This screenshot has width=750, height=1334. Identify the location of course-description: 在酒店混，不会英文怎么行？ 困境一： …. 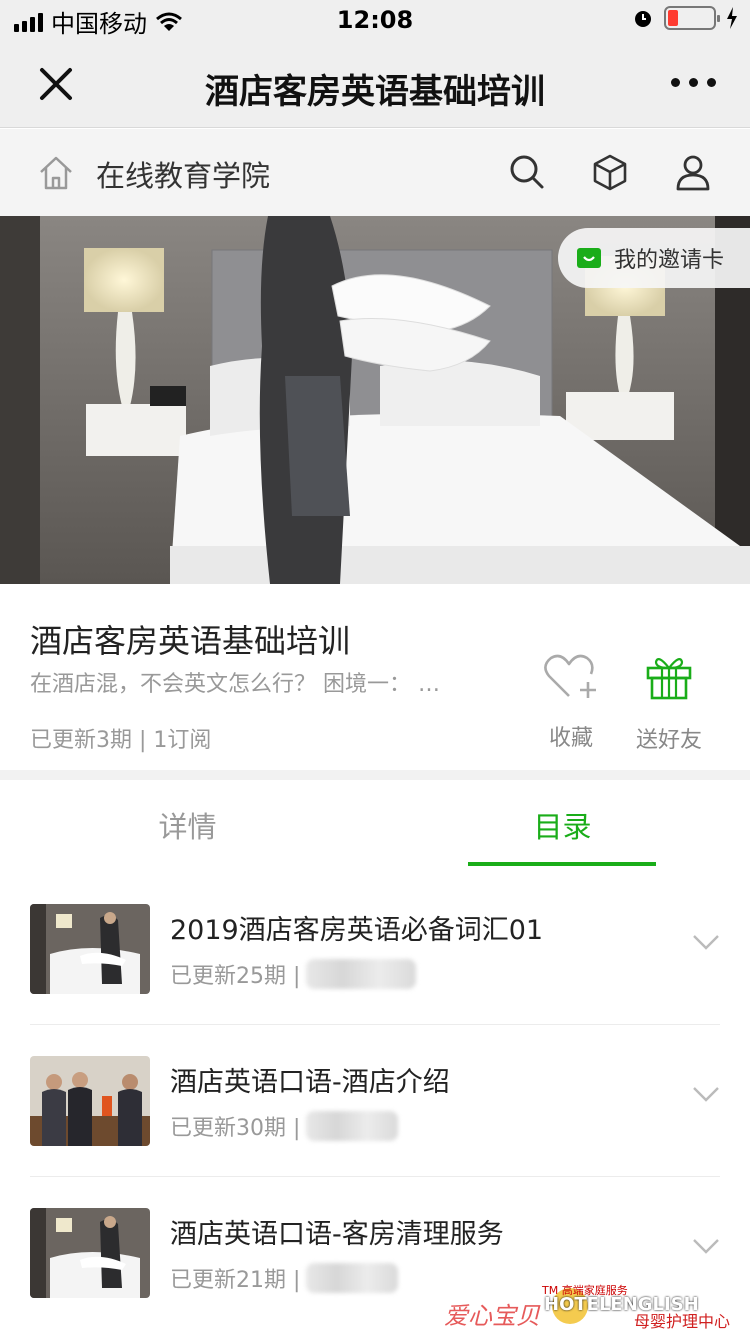
(235, 684).